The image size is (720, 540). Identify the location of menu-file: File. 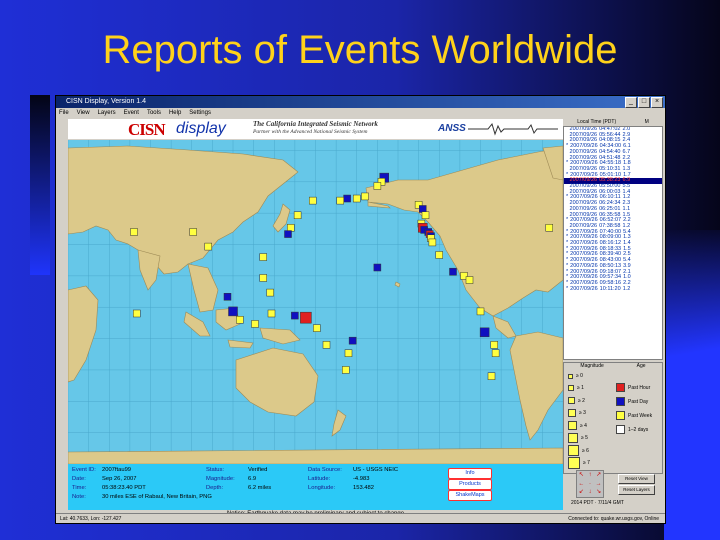
(64, 113).